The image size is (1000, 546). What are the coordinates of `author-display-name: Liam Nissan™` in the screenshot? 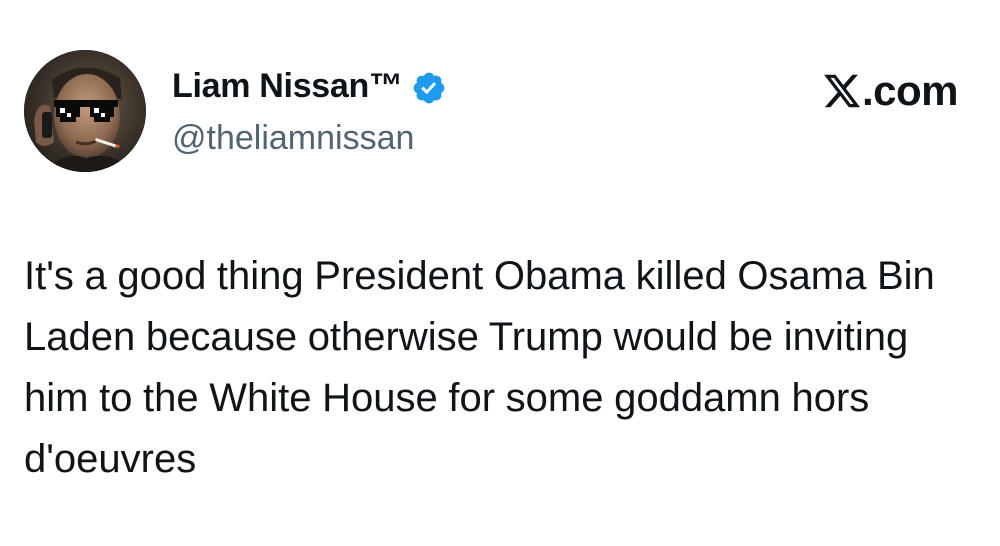 It's located at (287, 86).